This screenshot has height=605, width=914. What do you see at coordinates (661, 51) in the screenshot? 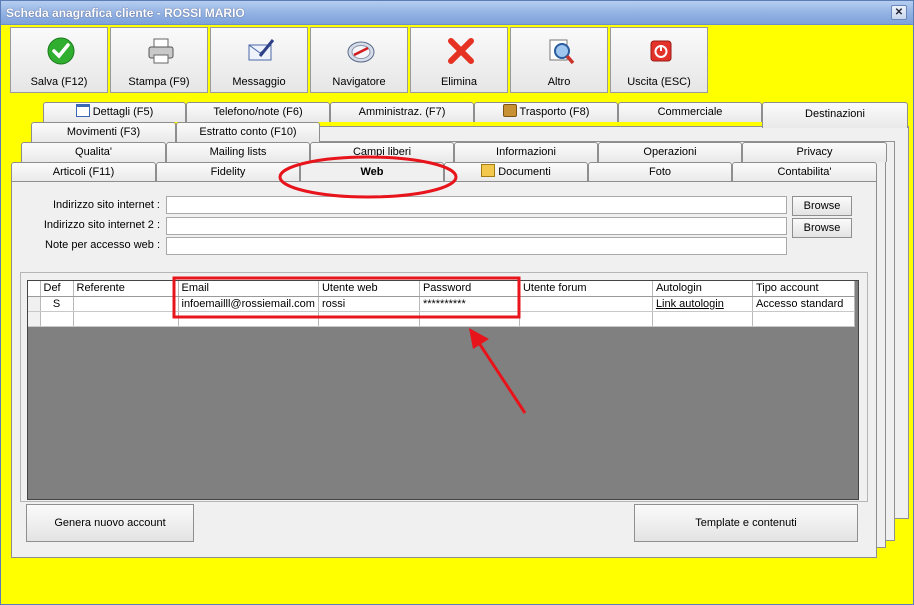
I see `power-icon` at bounding box center [661, 51].